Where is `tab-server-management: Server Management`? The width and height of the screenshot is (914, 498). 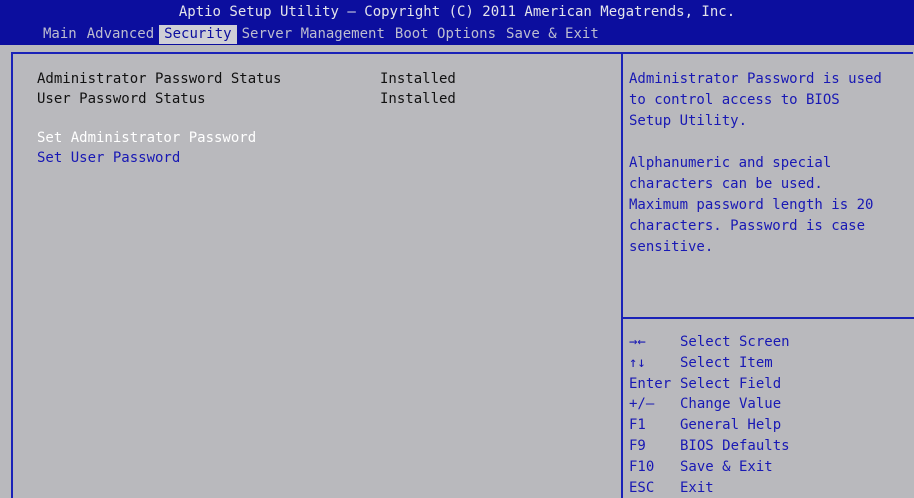 tab-server-management: Server Management is located at coordinates (313, 34).